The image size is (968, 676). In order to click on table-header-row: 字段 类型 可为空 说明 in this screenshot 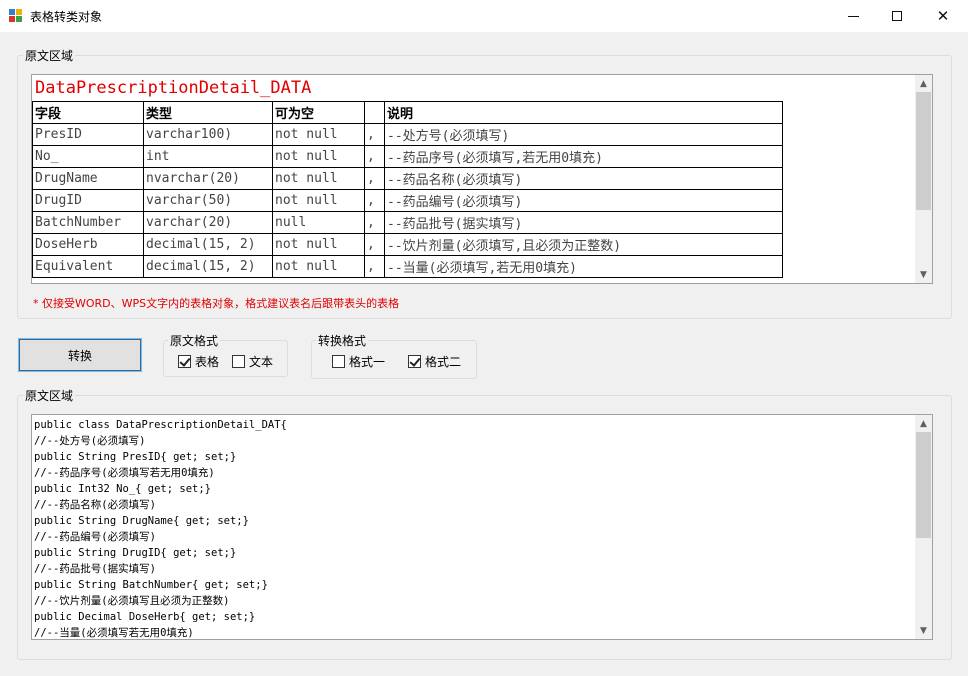, I will do `click(407, 112)`.